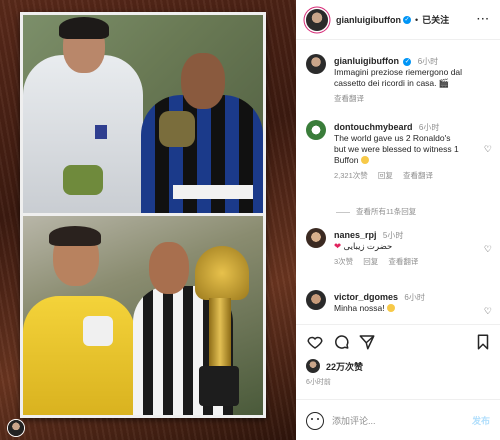 Image resolution: width=500 pixels, height=440 pixels. Describe the element at coordinates (220, 333) in the screenshot. I see `trophy-stem` at that location.